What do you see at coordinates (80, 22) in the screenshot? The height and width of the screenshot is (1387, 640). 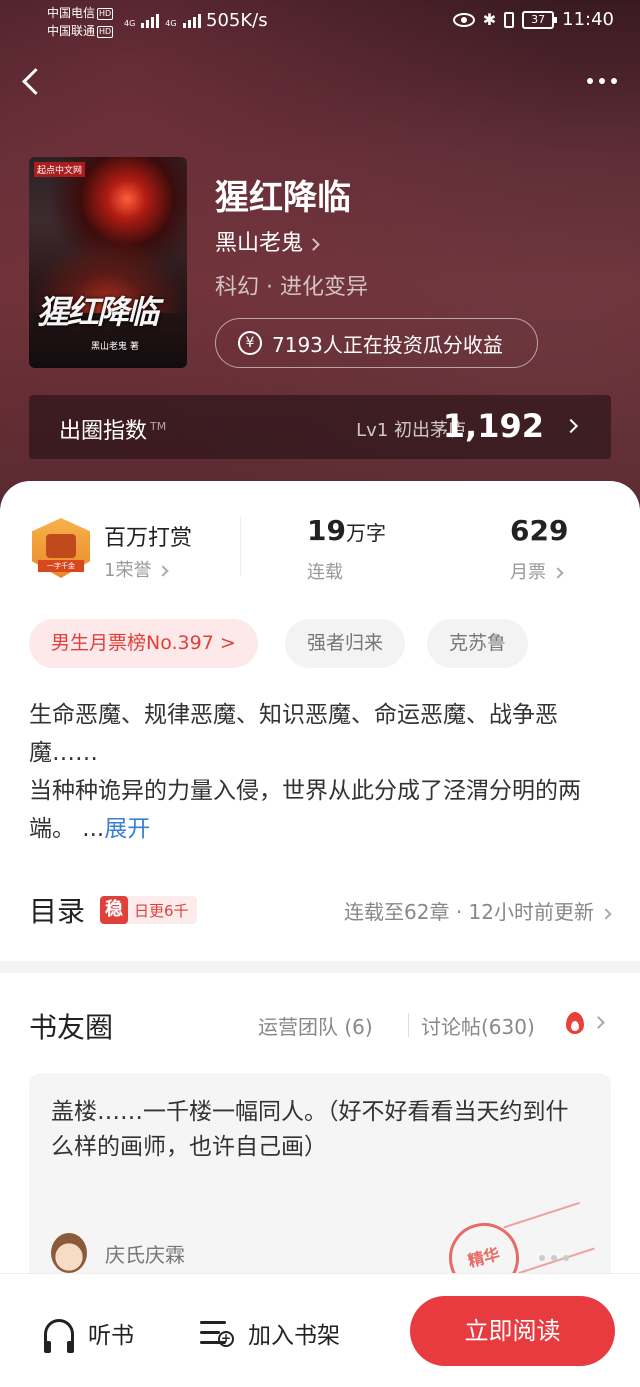 I see `carrier-info: 中国电信 HD 中国联通 HD` at bounding box center [80, 22].